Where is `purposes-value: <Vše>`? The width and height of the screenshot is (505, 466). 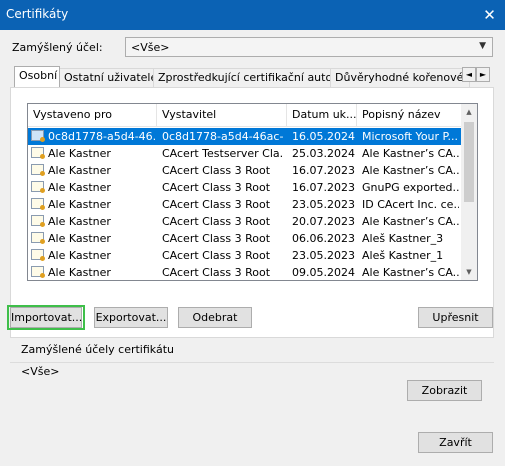
purposes-value: <Vše> is located at coordinates (40, 371).